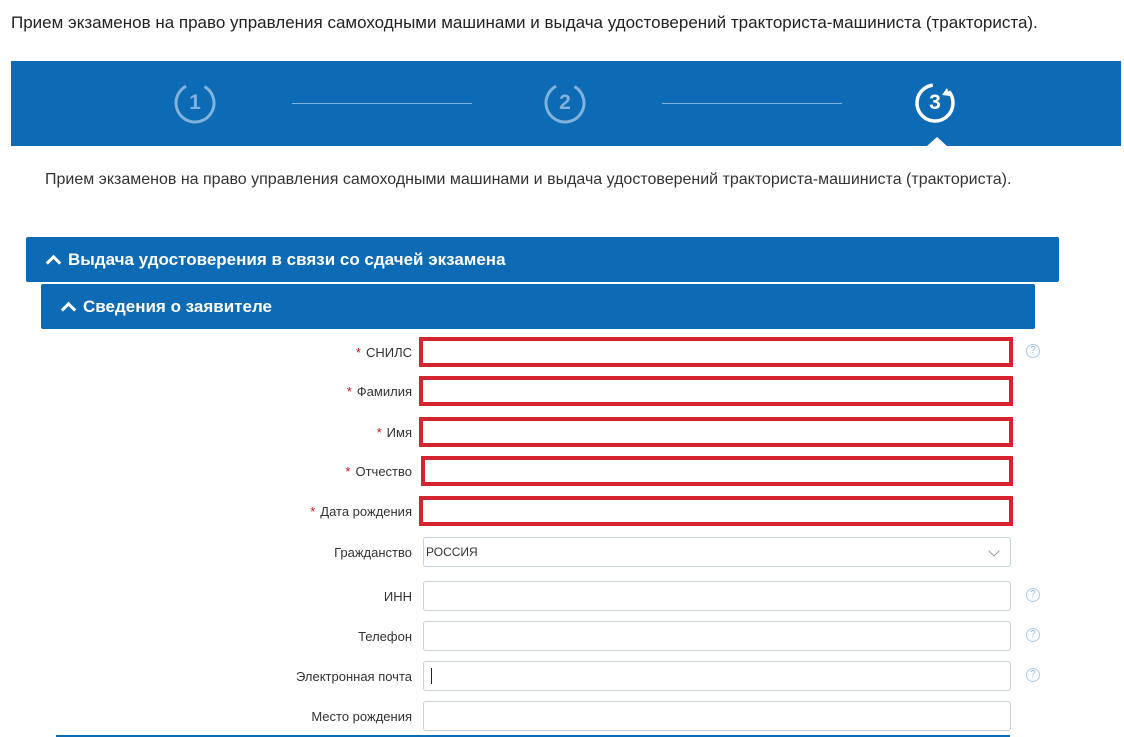 This screenshot has height=737, width=1124. What do you see at coordinates (994, 551) in the screenshot?
I see `chevron-down-icon` at bounding box center [994, 551].